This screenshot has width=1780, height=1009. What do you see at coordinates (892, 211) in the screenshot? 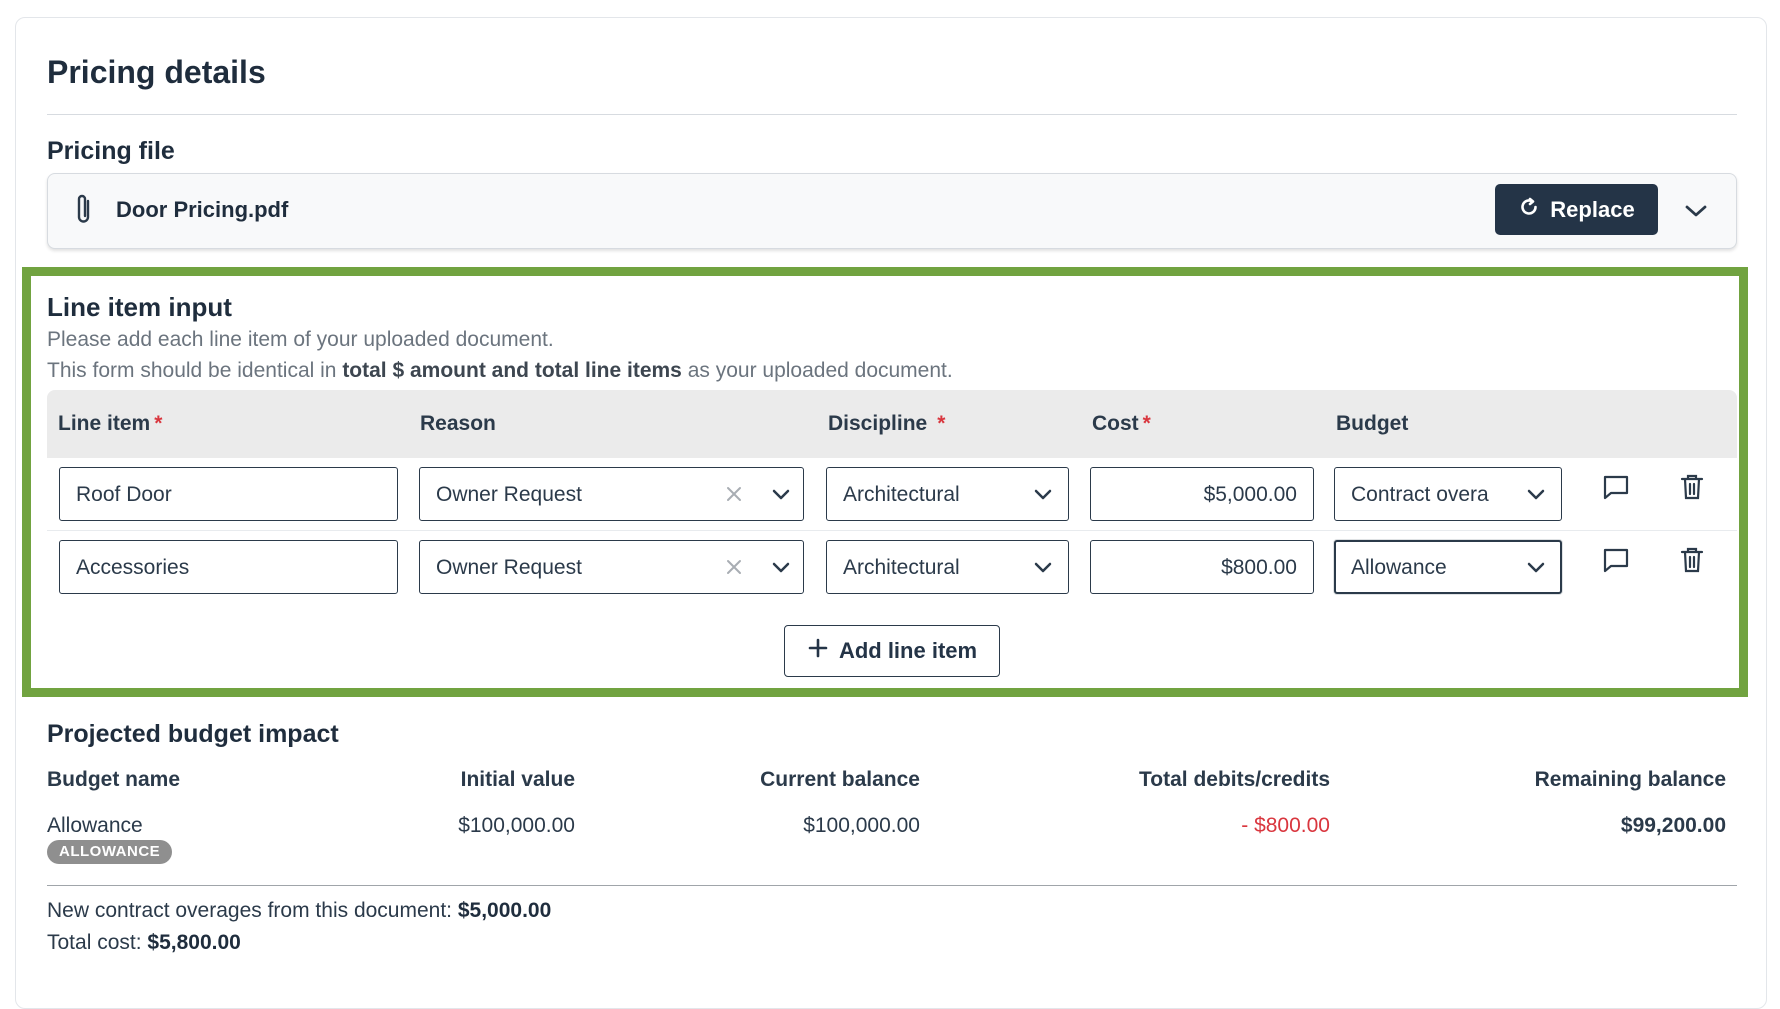
I see `pricing-file-box: Door Pricing.pdf Replace` at bounding box center [892, 211].